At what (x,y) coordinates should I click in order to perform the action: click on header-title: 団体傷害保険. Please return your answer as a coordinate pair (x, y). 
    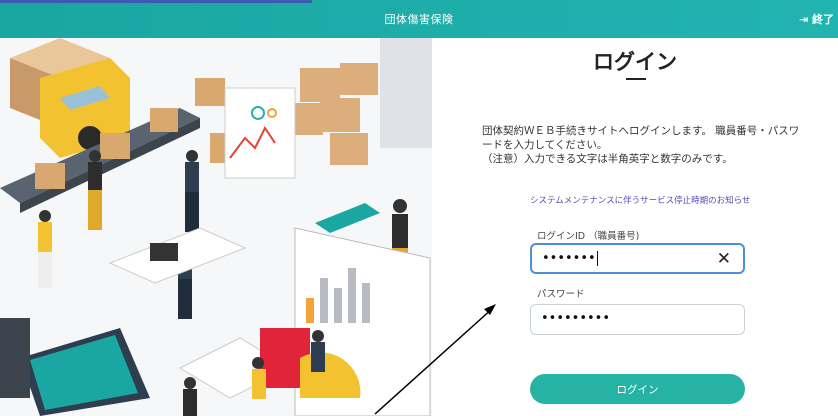
    Looking at the image, I should click on (419, 19).